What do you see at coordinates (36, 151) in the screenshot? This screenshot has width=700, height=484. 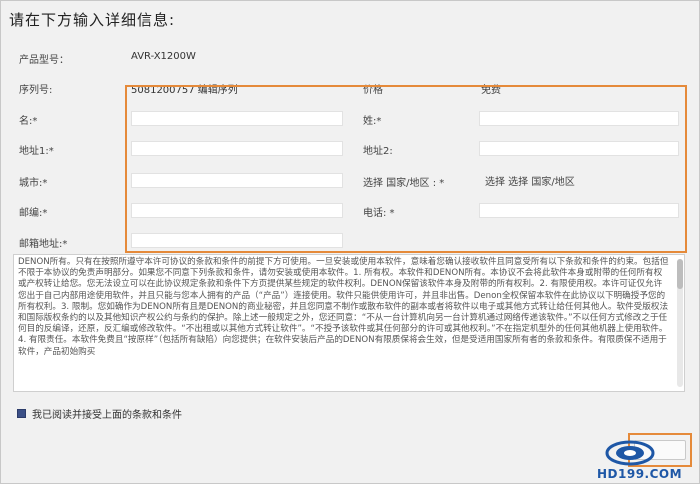 I see `address1-label: 地址1:*` at bounding box center [36, 151].